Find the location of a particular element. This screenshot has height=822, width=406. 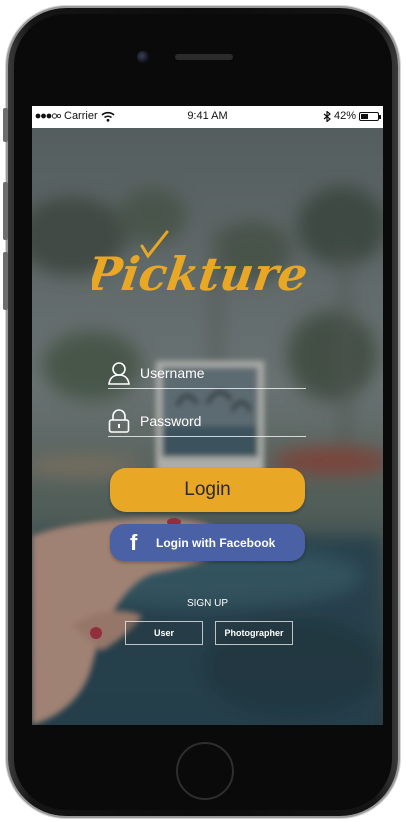

lock-icon is located at coordinates (119, 421).